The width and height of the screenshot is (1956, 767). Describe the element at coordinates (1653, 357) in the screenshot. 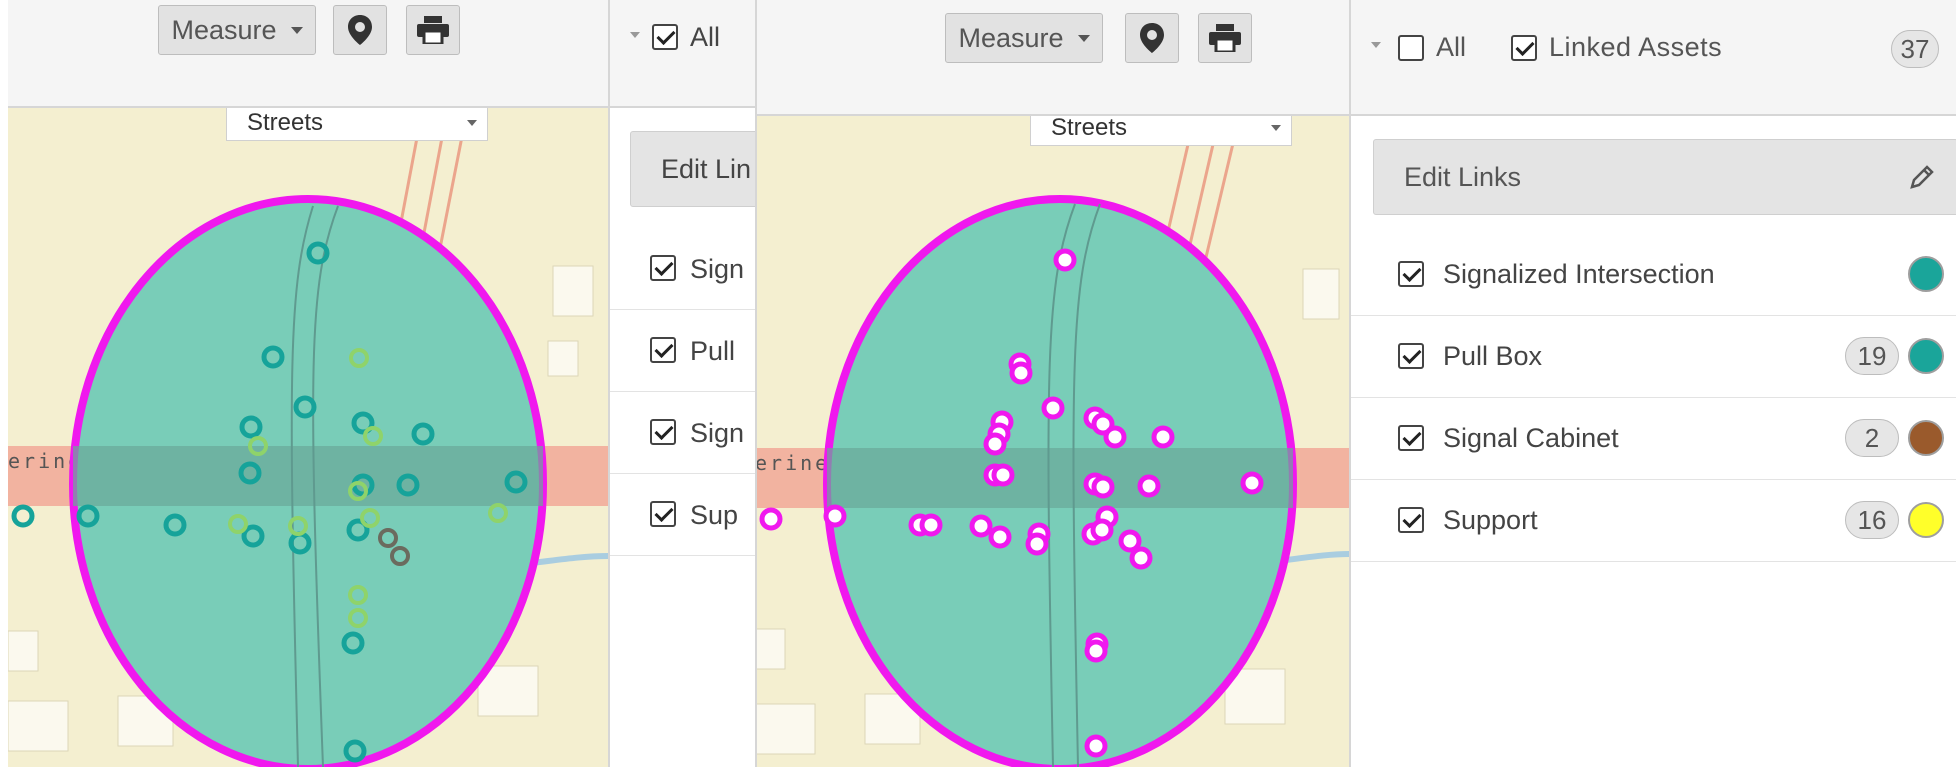

I see `layer-row: Pull Box 19` at that location.